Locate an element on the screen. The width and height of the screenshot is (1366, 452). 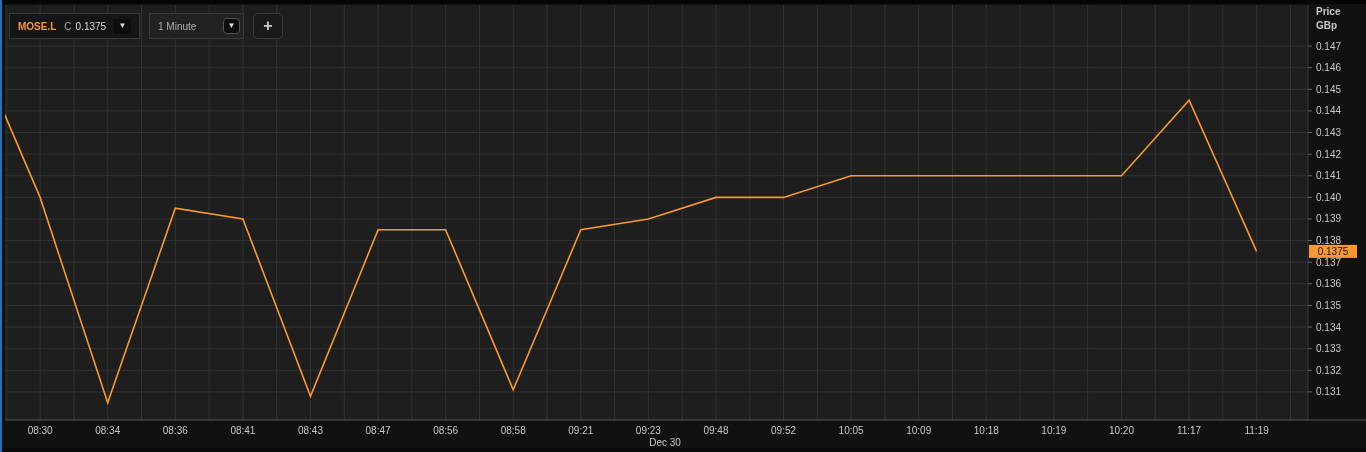
axis-label: 09:48 is located at coordinates (716, 430).